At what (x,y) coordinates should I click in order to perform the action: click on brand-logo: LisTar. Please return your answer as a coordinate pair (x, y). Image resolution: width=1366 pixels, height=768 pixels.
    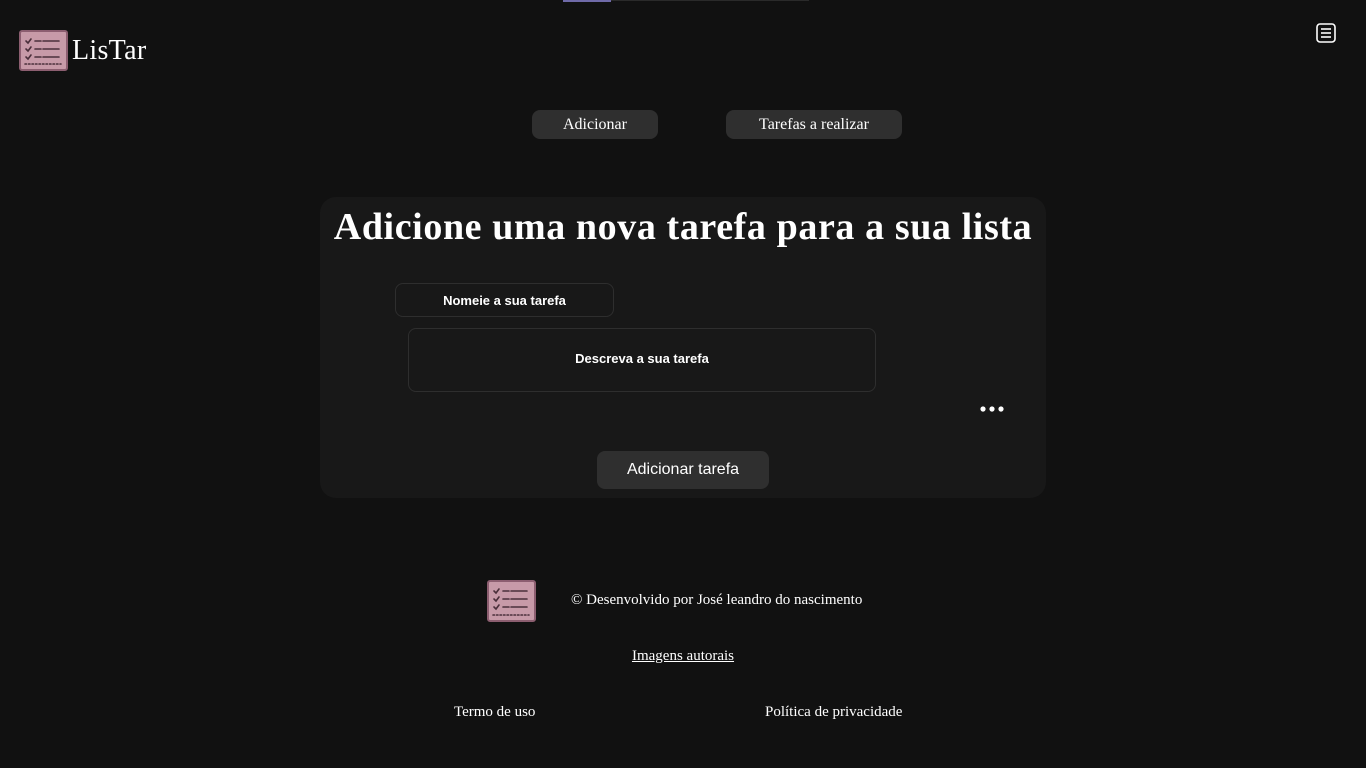
    Looking at the image, I should click on (82, 50).